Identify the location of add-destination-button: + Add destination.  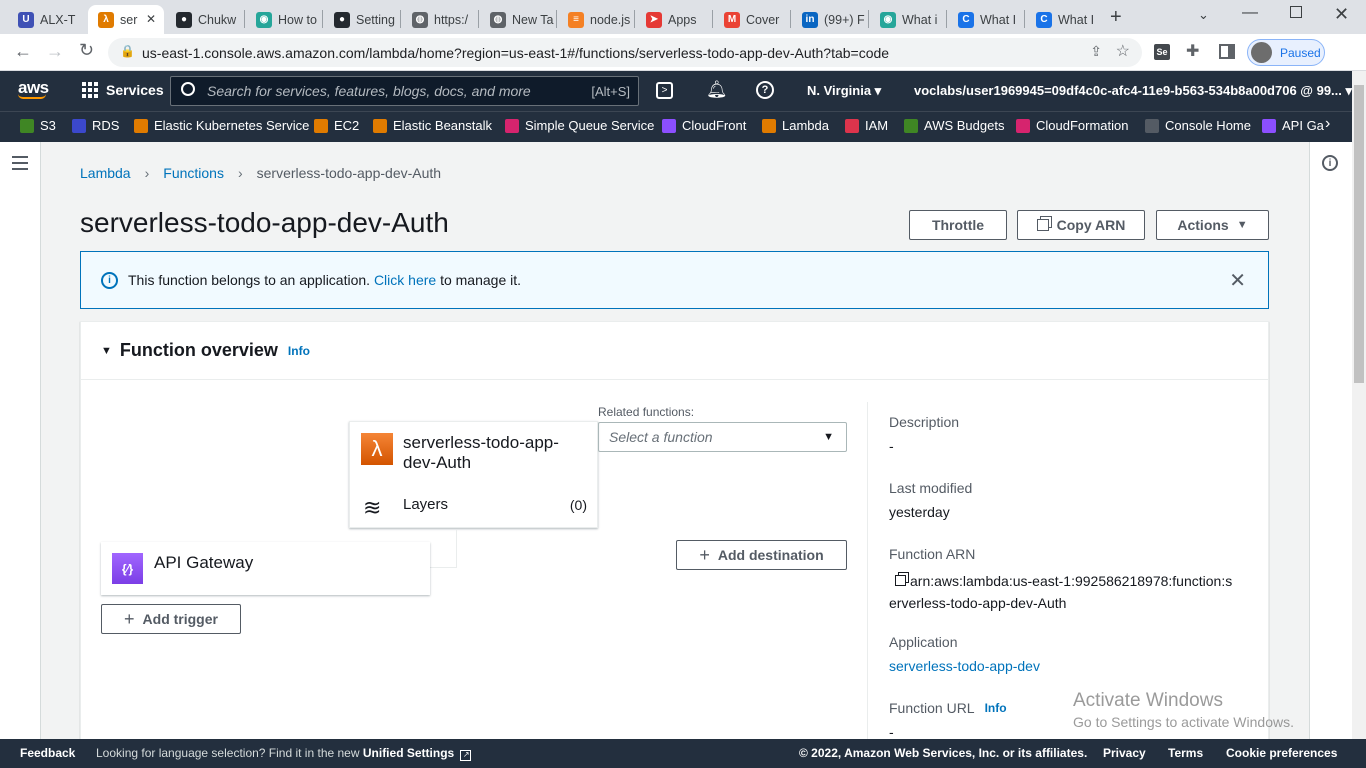
(761, 555).